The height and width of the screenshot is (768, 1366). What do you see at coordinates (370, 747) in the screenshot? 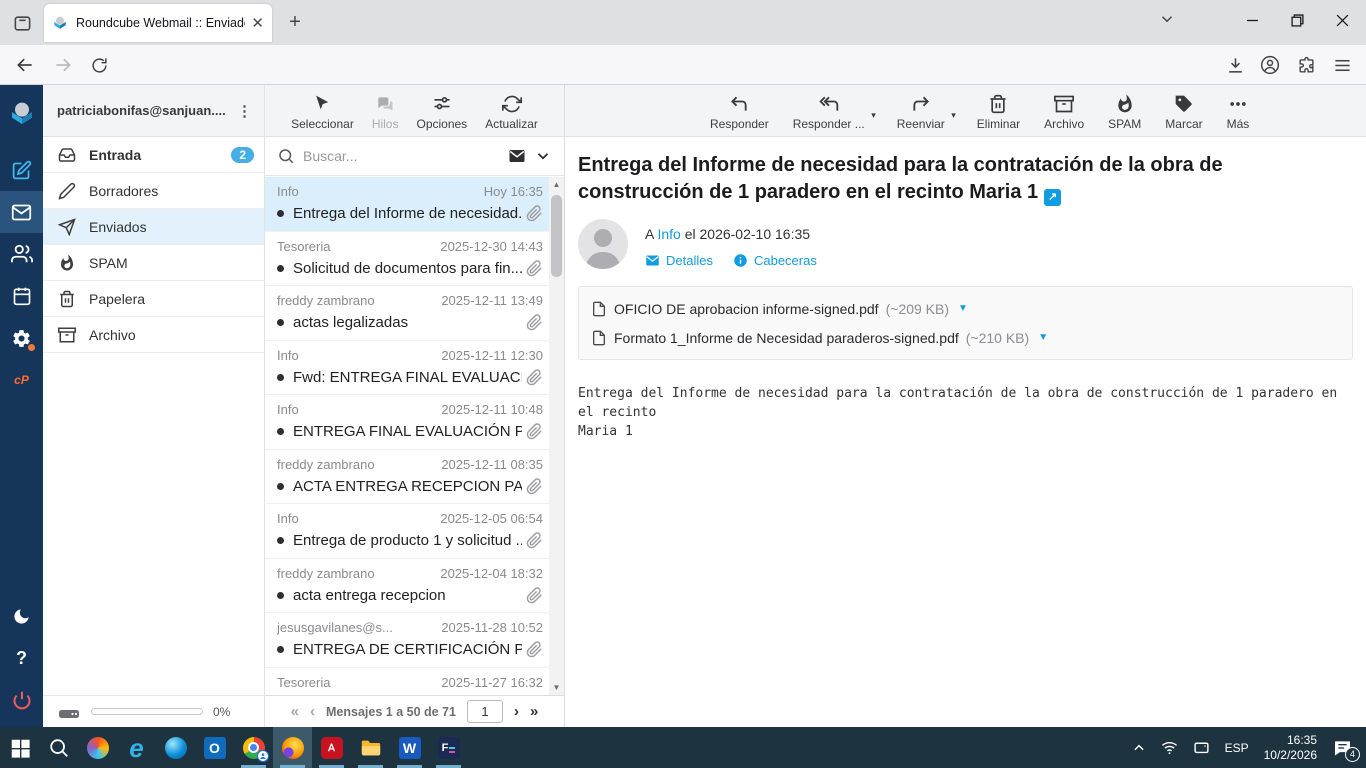
I see `file-explorer-app-icon` at bounding box center [370, 747].